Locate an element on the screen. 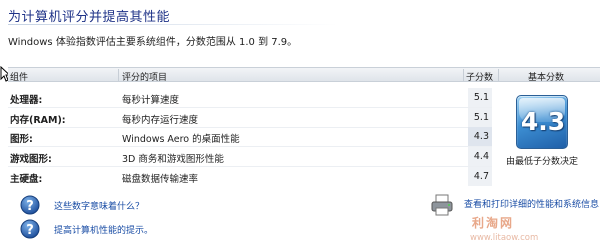 This screenshot has height=252, width=600. base-score-badge: 4.3 is located at coordinates (542, 122).